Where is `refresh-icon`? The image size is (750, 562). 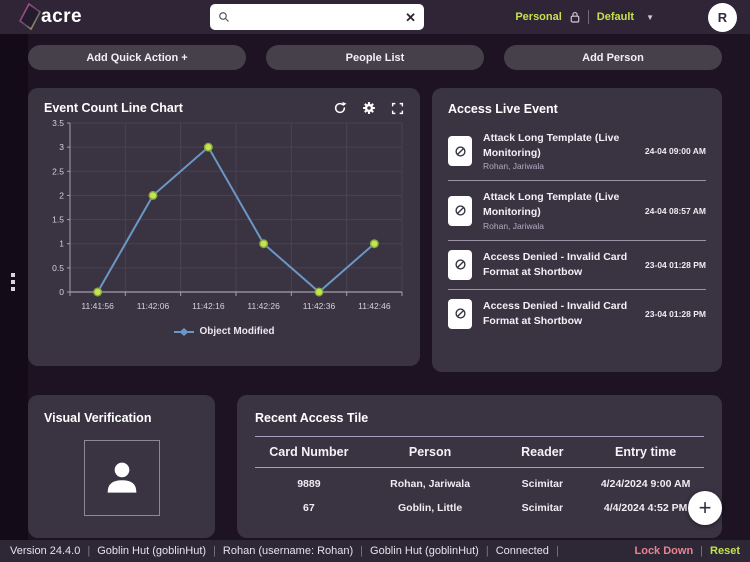
refresh-icon is located at coordinates (340, 108).